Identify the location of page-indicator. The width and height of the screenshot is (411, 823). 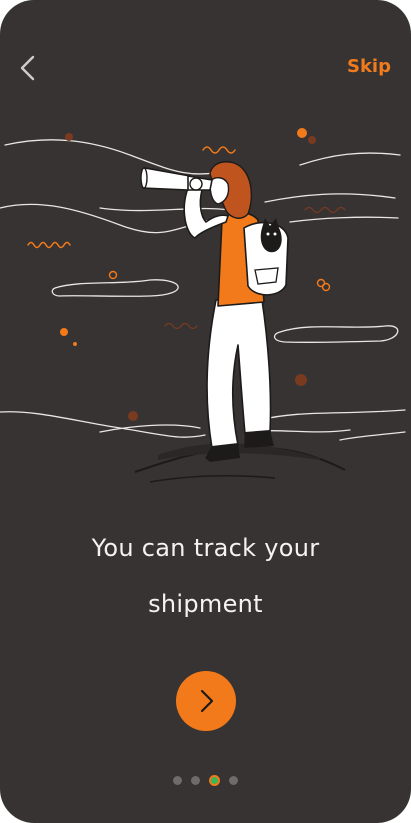
(205, 780).